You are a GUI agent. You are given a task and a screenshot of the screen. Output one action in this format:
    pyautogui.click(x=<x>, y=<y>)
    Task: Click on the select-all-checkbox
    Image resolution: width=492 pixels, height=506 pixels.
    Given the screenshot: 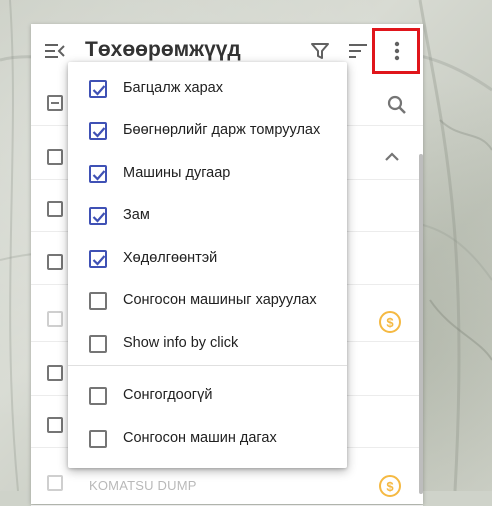 What is the action you would take?
    pyautogui.click(x=55, y=103)
    